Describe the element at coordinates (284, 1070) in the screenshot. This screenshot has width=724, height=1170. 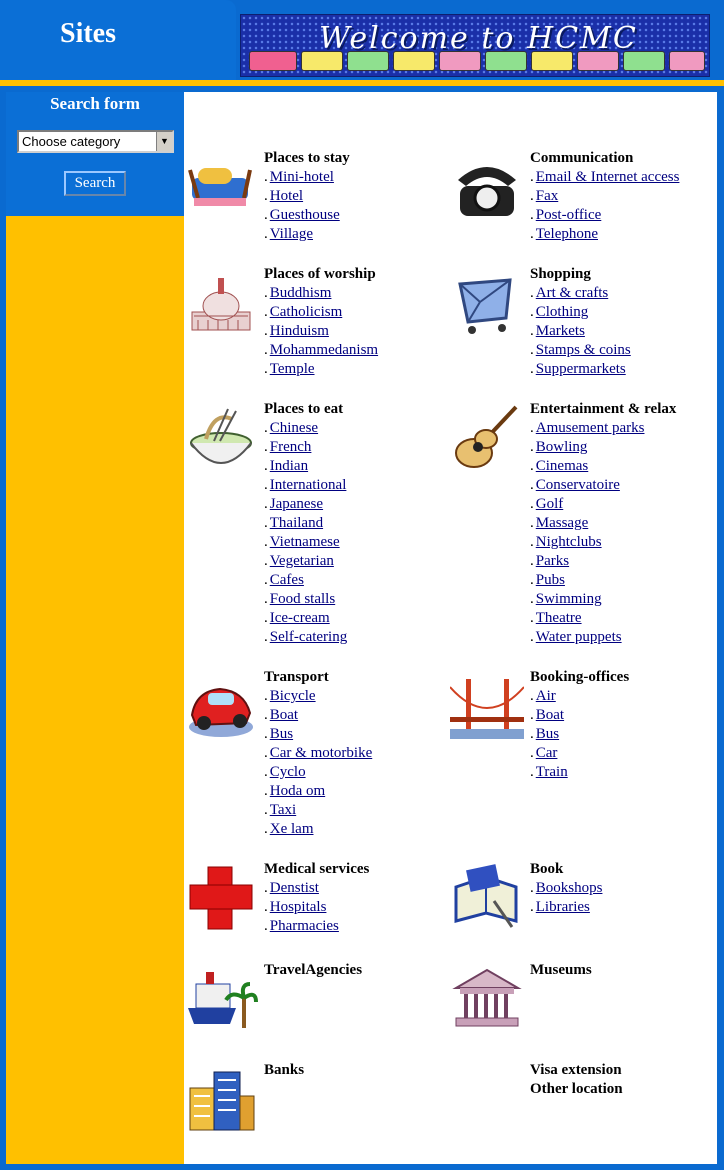
I see `section-title: Banks` at that location.